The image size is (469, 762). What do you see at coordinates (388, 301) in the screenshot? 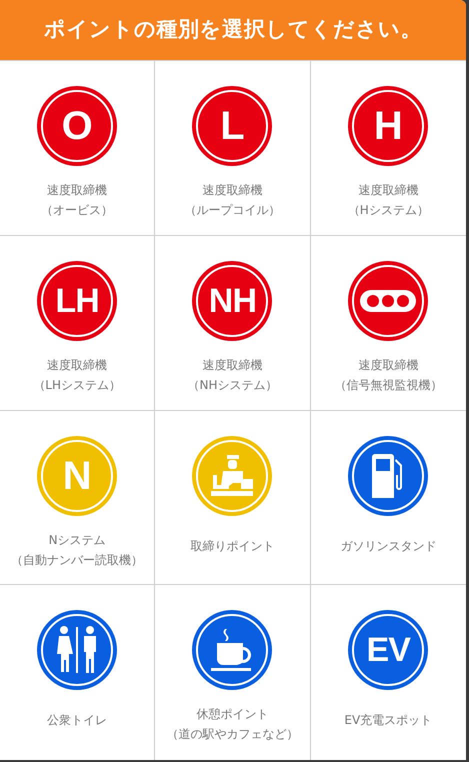
I see `signal-light-icon` at bounding box center [388, 301].